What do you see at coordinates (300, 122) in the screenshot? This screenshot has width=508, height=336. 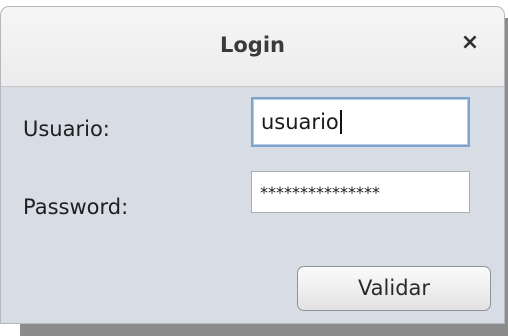 I see `usuario-value: usuario` at bounding box center [300, 122].